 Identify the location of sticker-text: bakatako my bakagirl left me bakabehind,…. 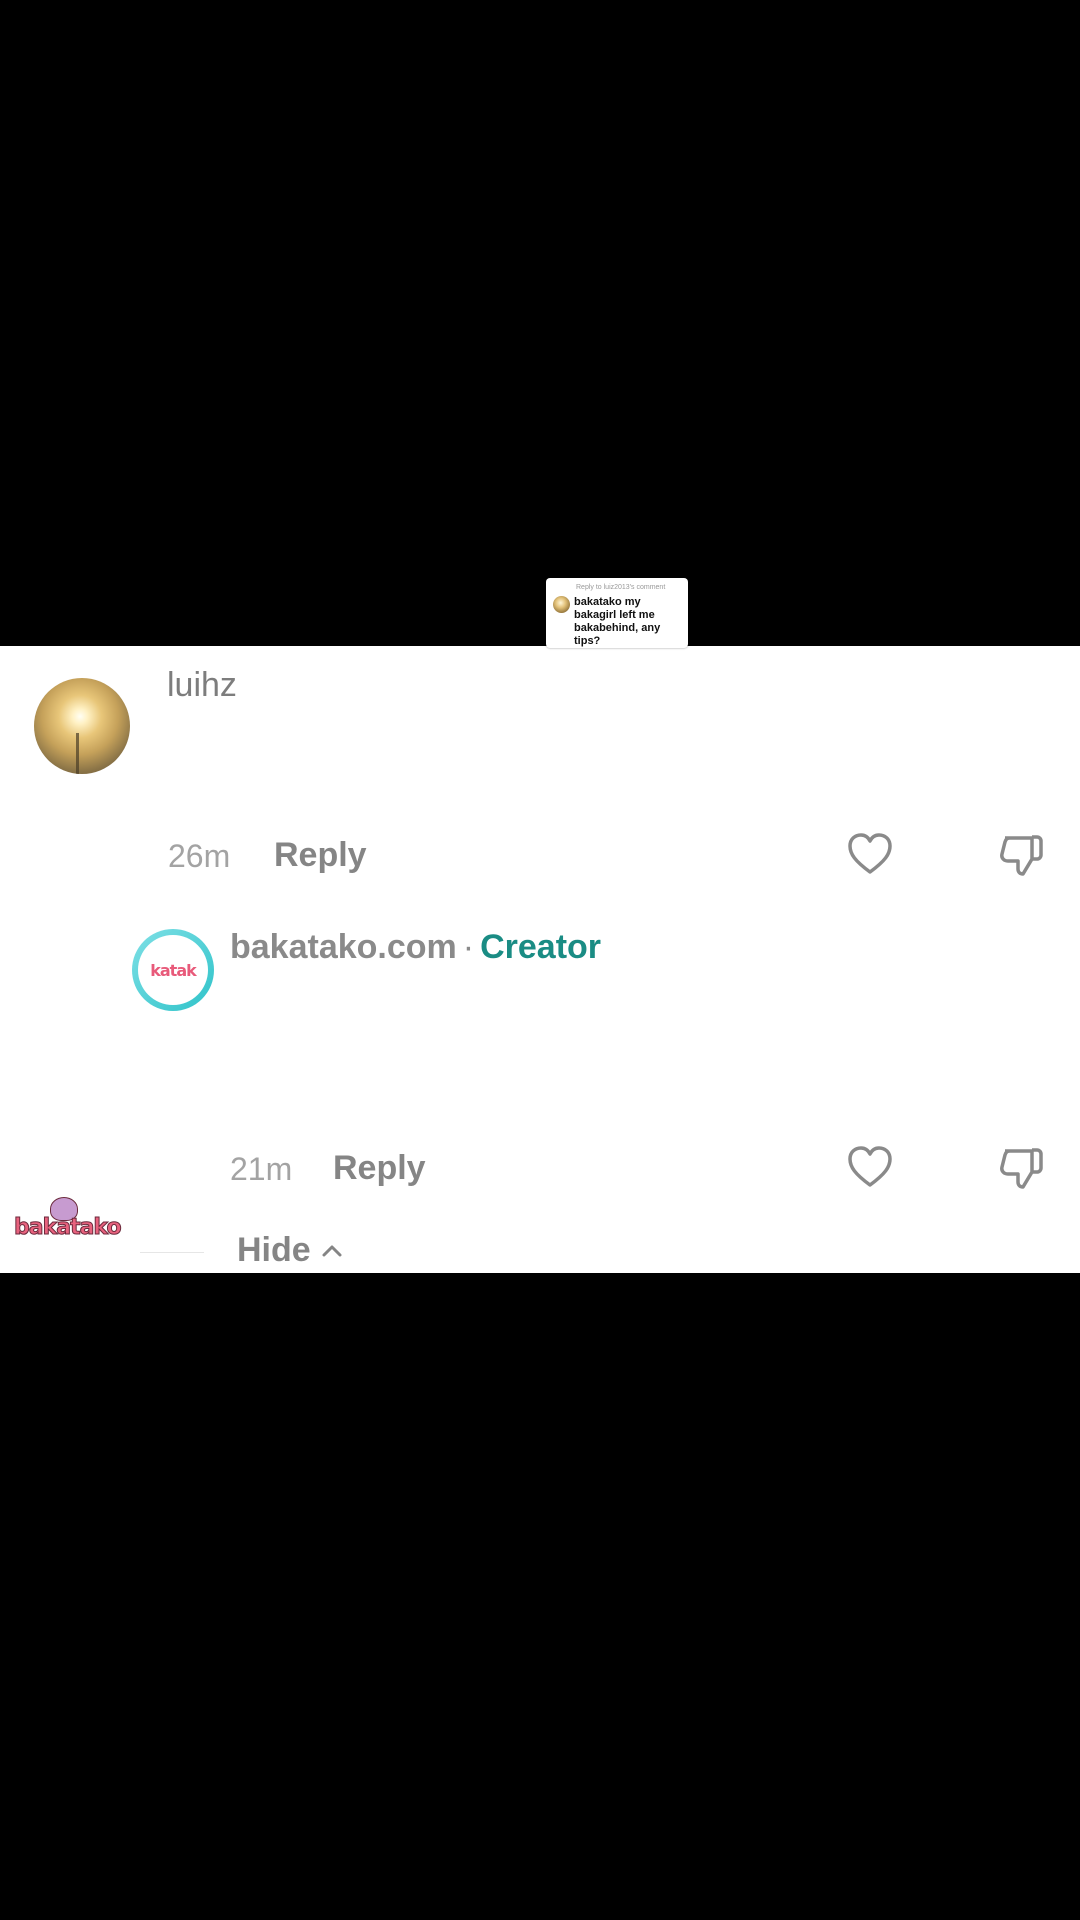
(617, 621).